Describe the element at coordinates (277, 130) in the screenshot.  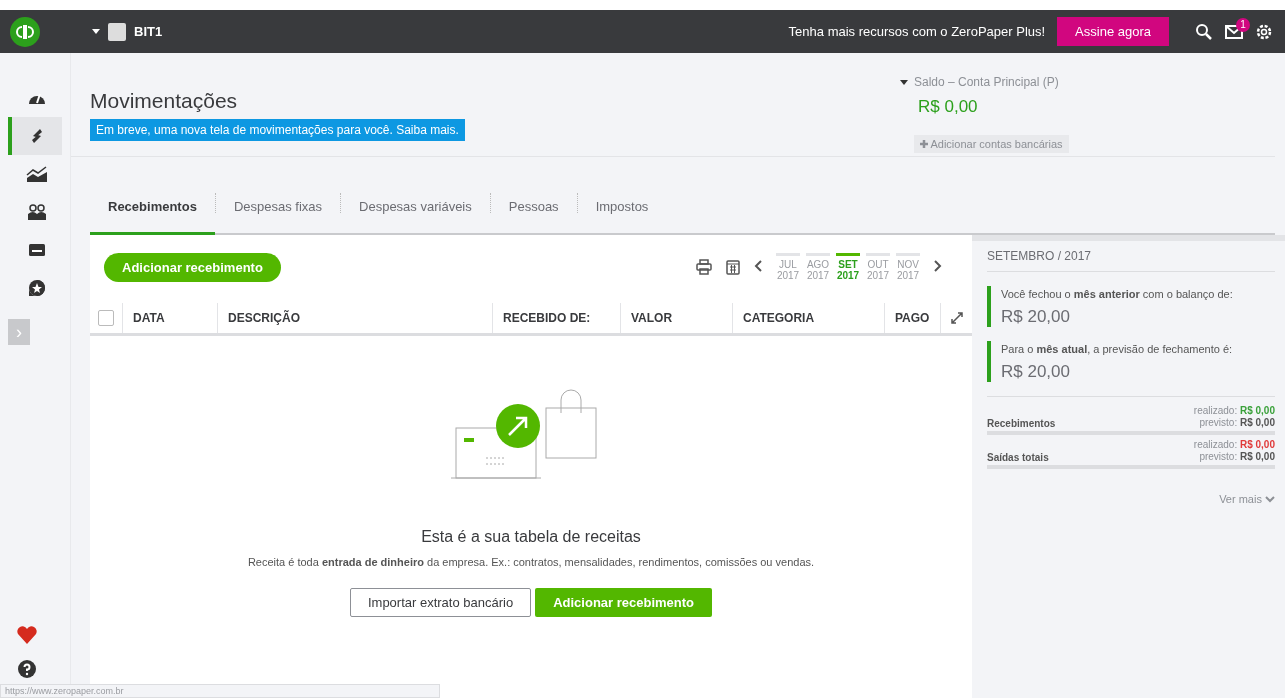
I see `info-banner: Em breve, uma nova tela de movimentações para você. Saiba mais.` at that location.